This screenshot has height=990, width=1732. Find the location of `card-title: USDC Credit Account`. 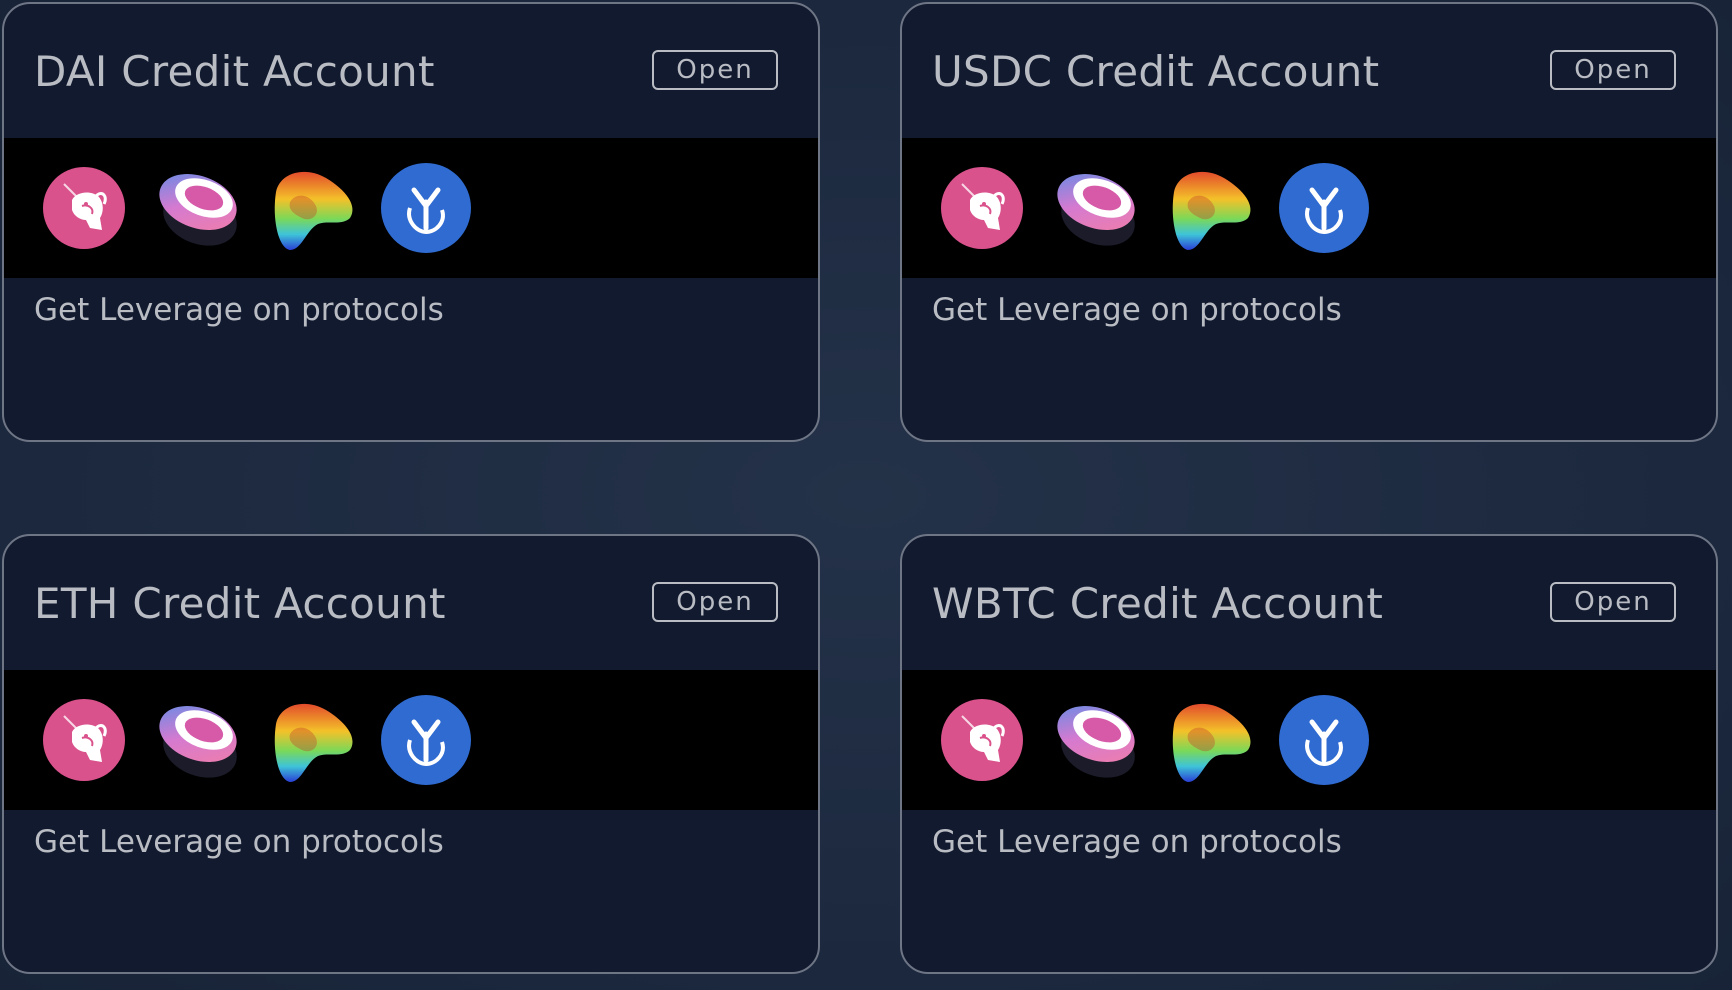

card-title: USDC Credit Account is located at coordinates (1156, 71).